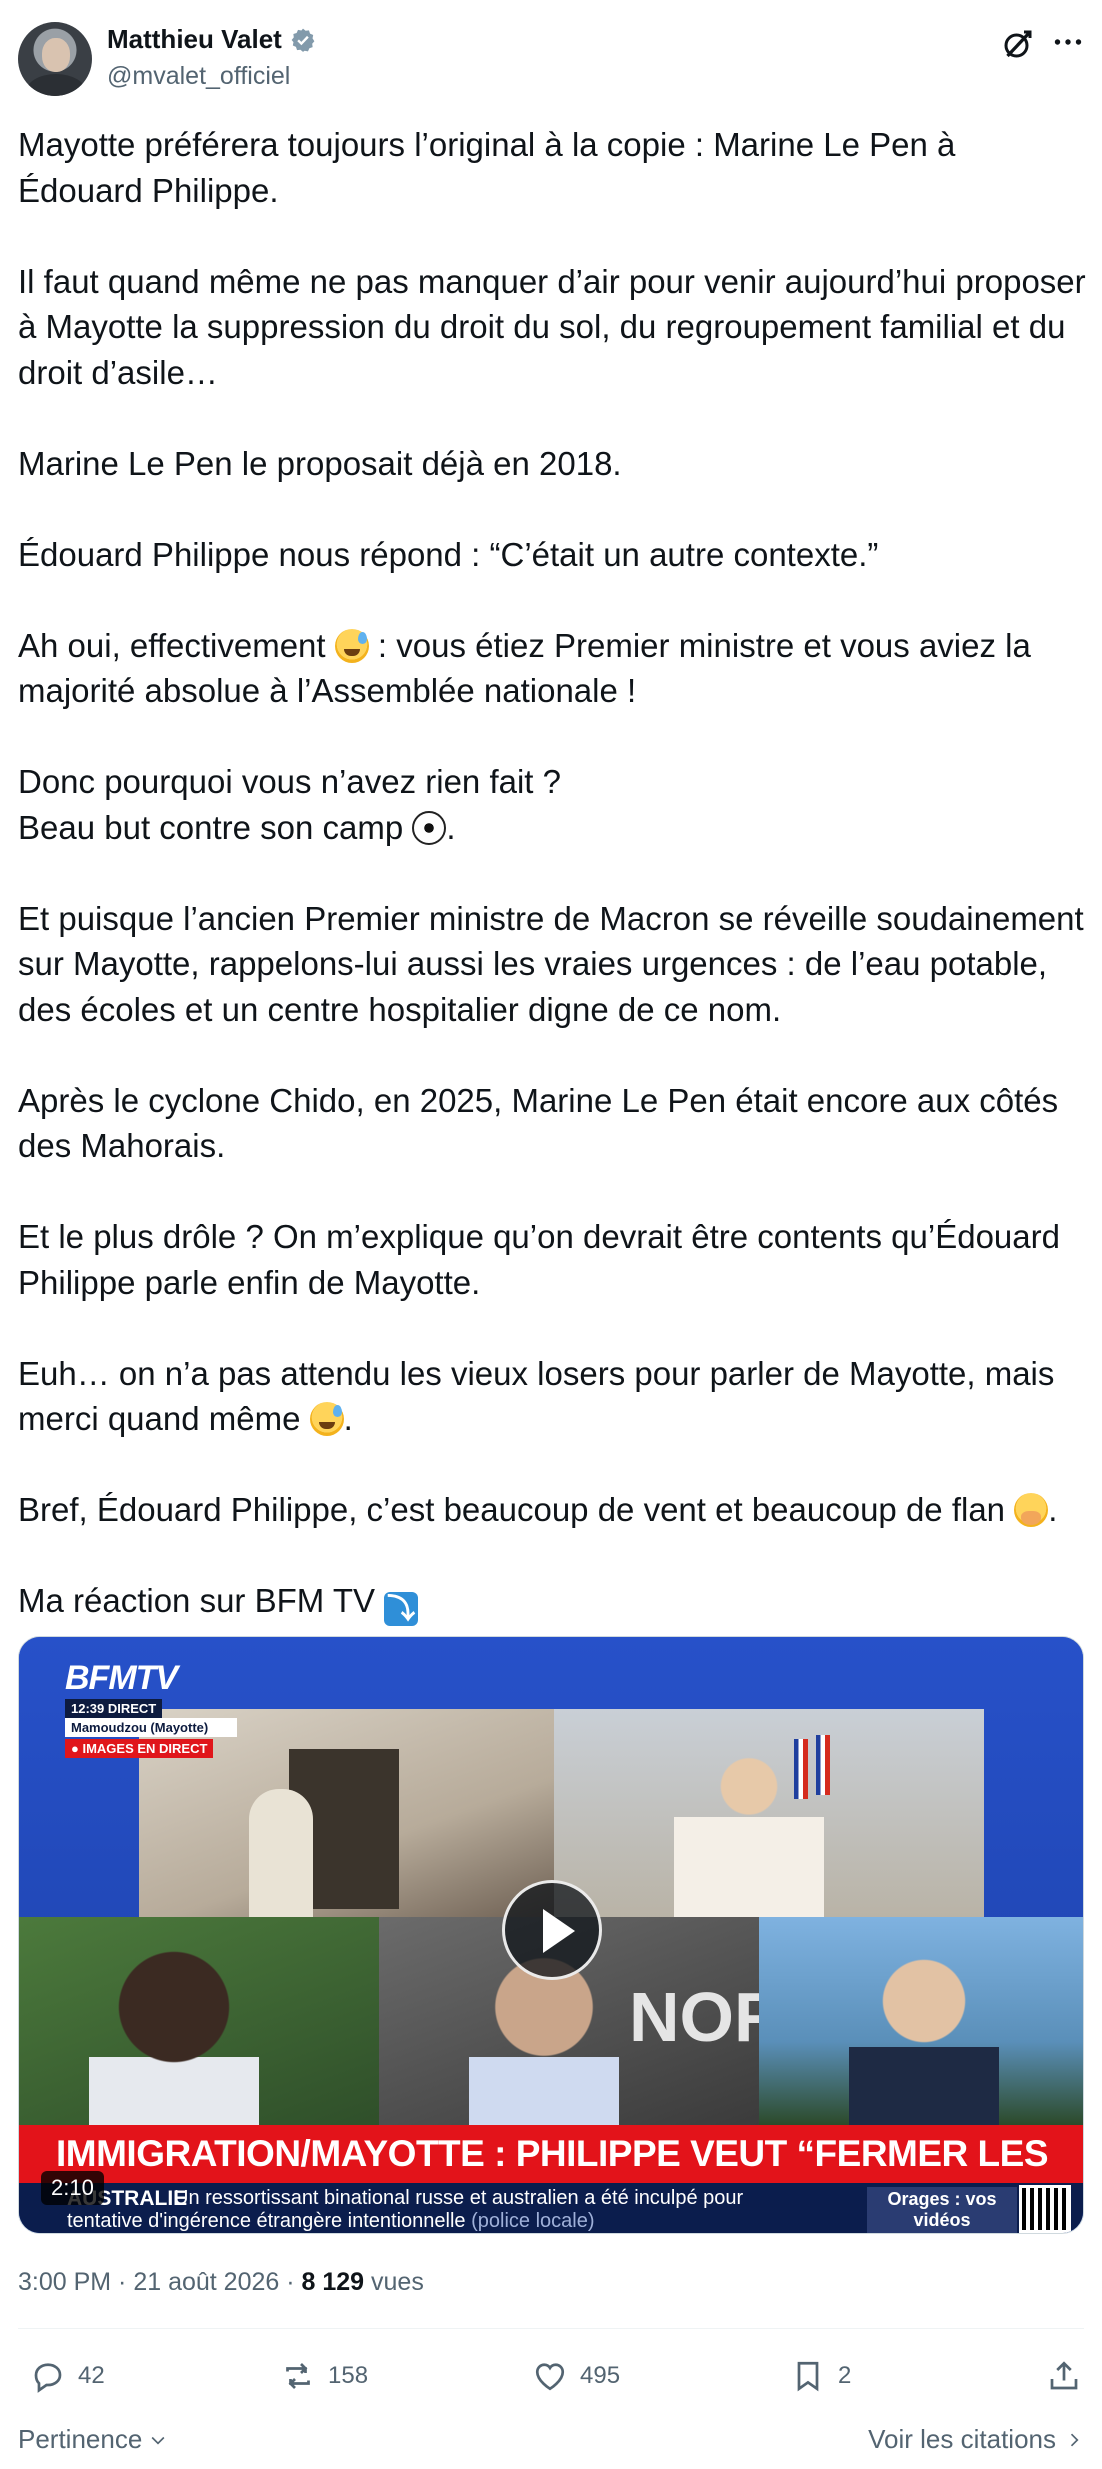  Describe the element at coordinates (320, 463) in the screenshot. I see `post-paragraph: Marine Le Pen le proposait déjà en 2018.` at that location.